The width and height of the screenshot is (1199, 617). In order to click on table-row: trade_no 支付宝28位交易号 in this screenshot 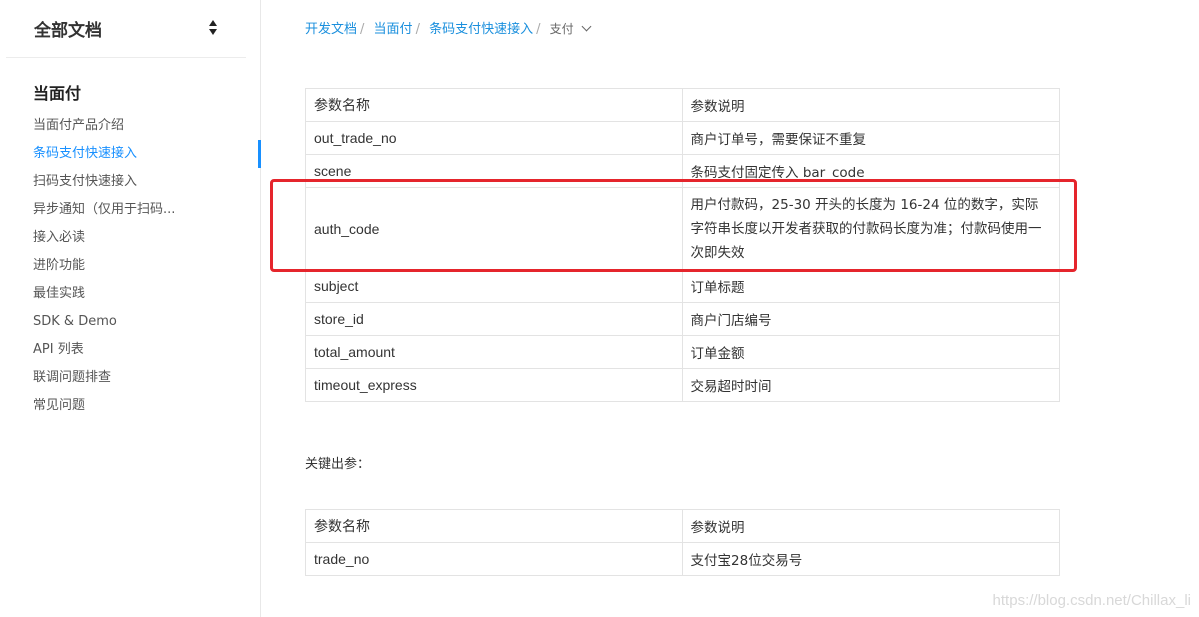, I will do `click(683, 559)`.